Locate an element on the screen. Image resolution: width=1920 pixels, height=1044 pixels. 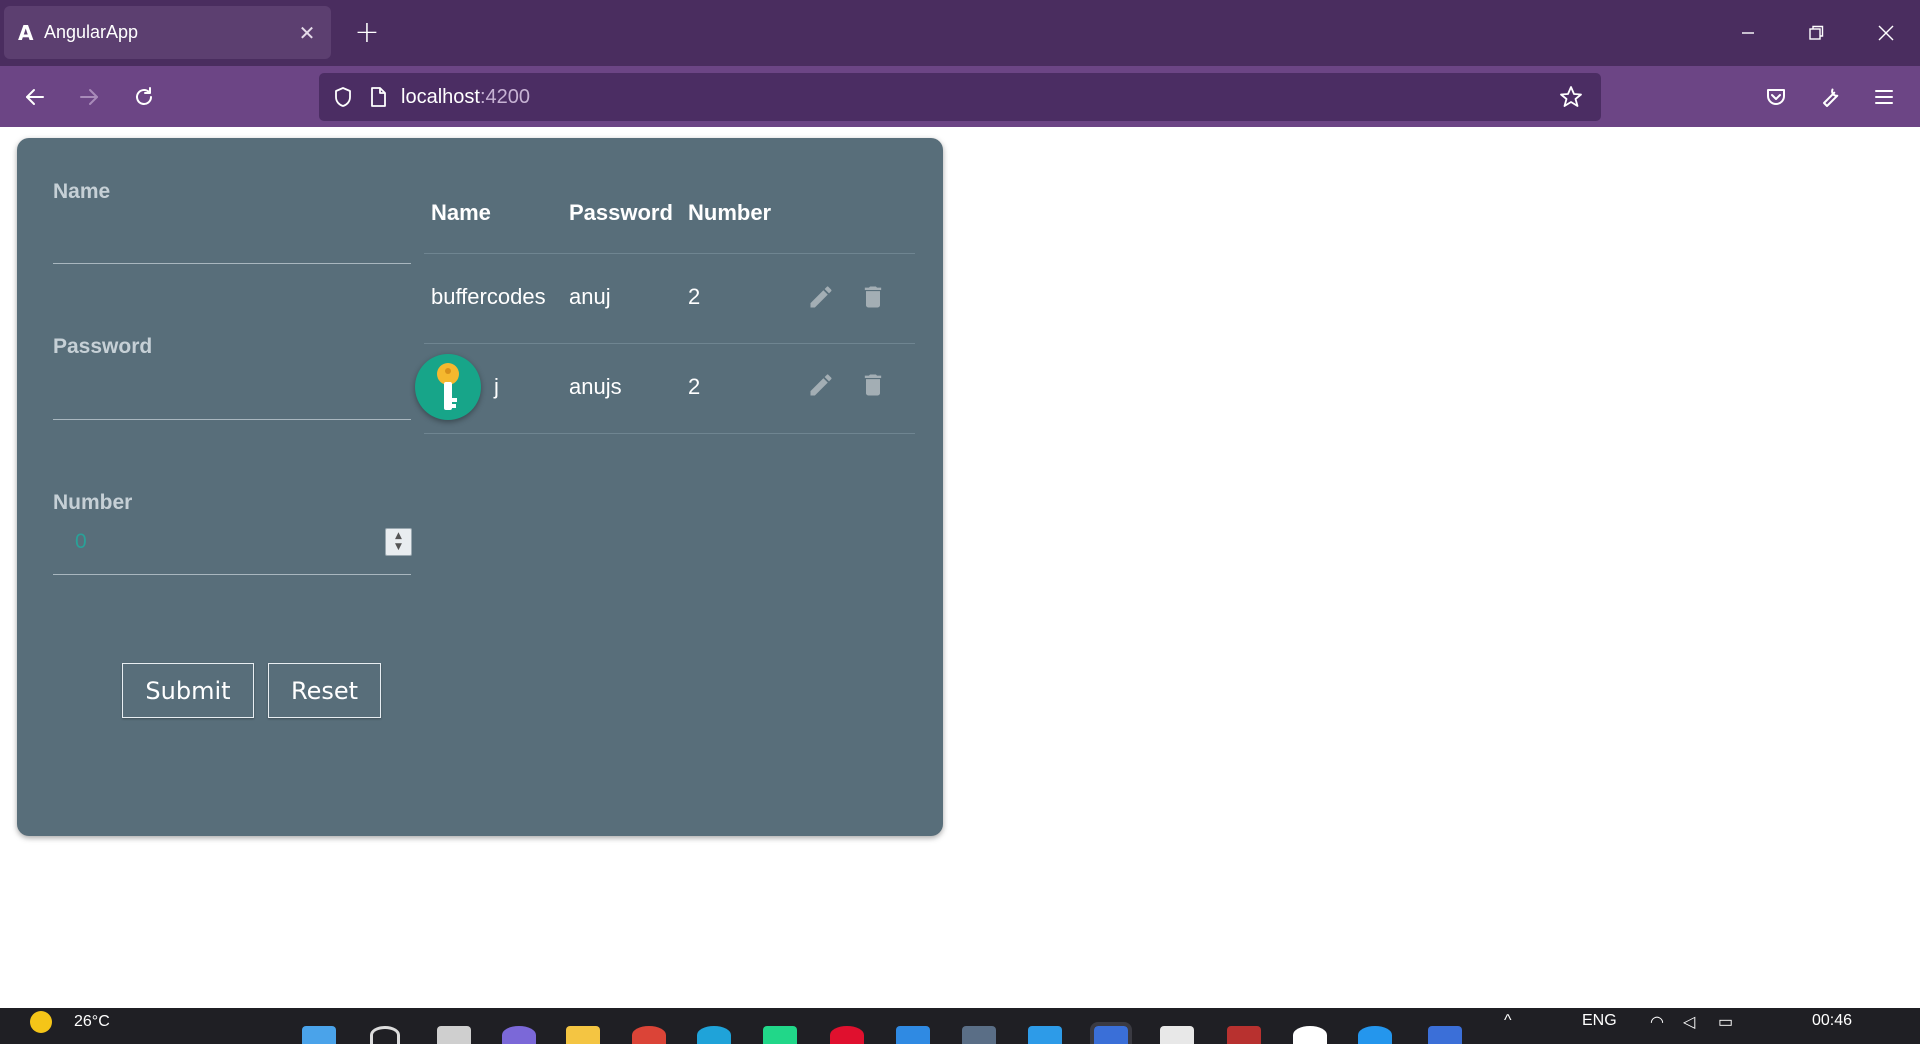
restore-button is located at coordinates (1816, 33).